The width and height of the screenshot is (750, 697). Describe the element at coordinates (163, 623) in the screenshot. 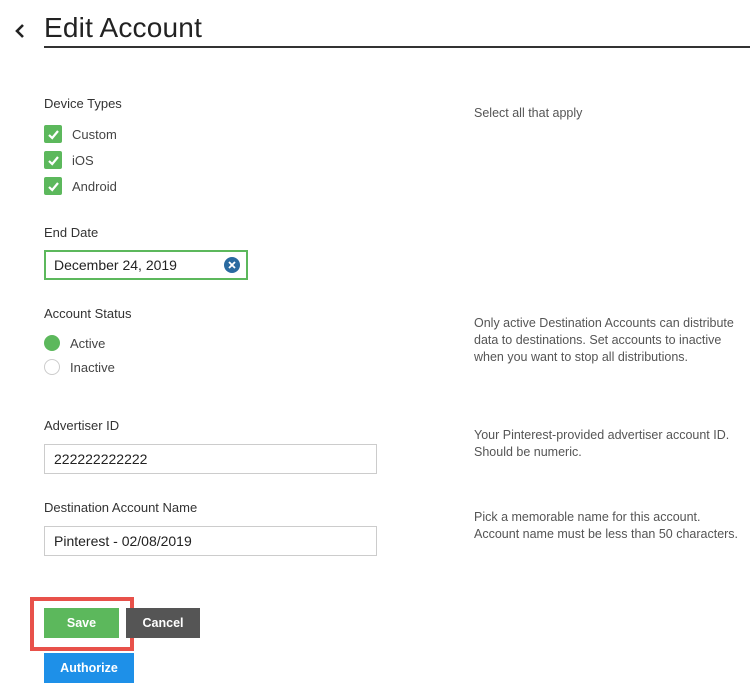

I see `cancel-button: Cancel` at that location.